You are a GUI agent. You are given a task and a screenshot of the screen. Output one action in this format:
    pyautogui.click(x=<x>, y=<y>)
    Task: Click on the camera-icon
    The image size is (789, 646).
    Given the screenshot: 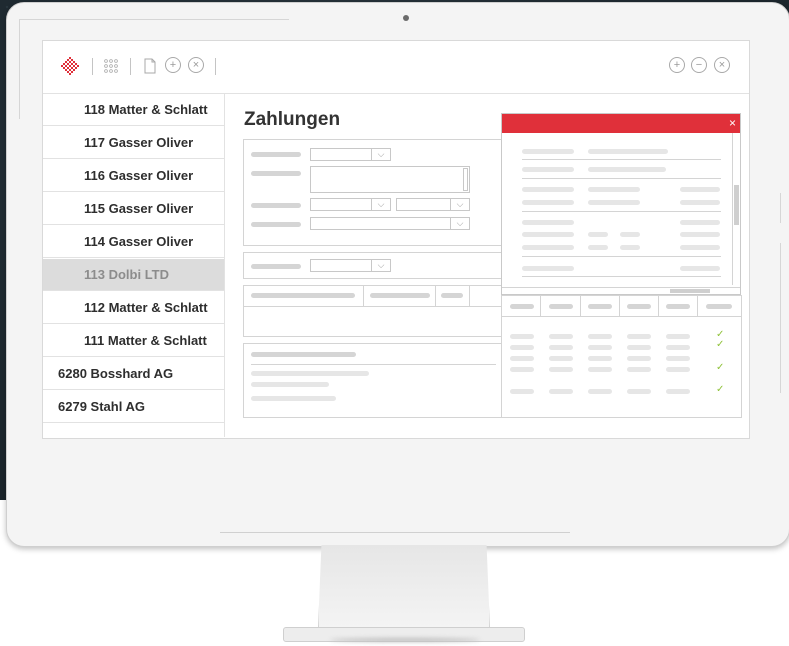 What is the action you would take?
    pyautogui.click(x=406, y=18)
    